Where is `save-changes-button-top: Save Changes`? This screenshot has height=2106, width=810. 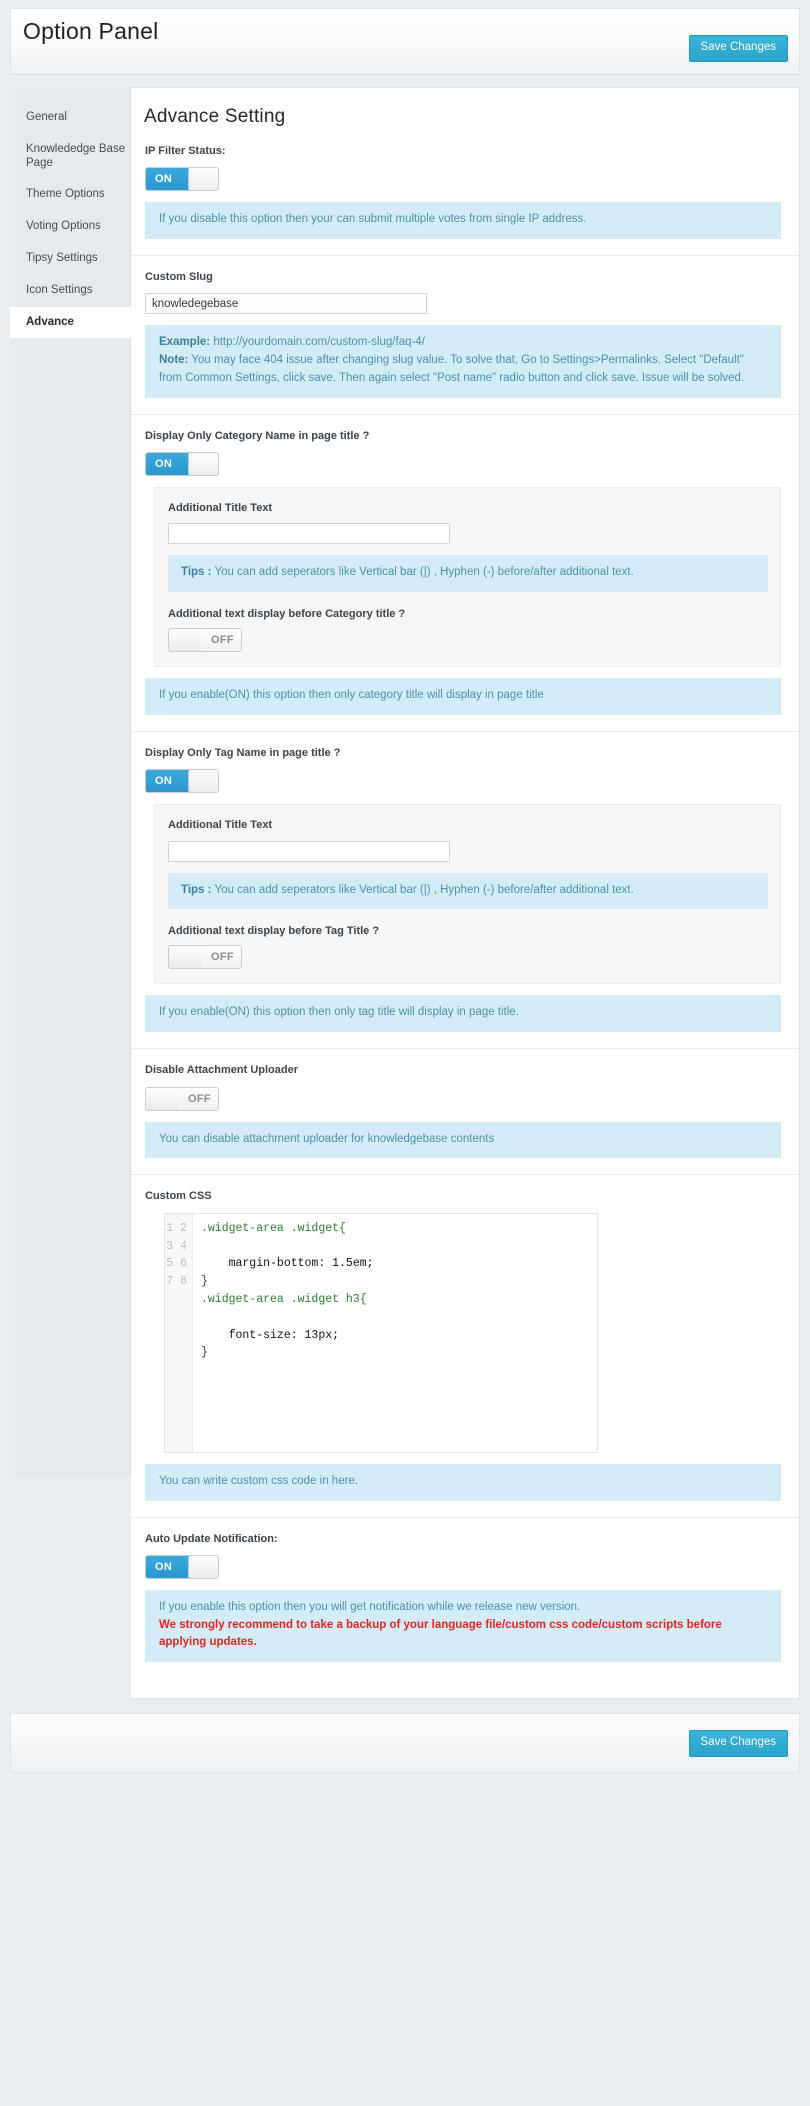
save-changes-button-top: Save Changes is located at coordinates (738, 48).